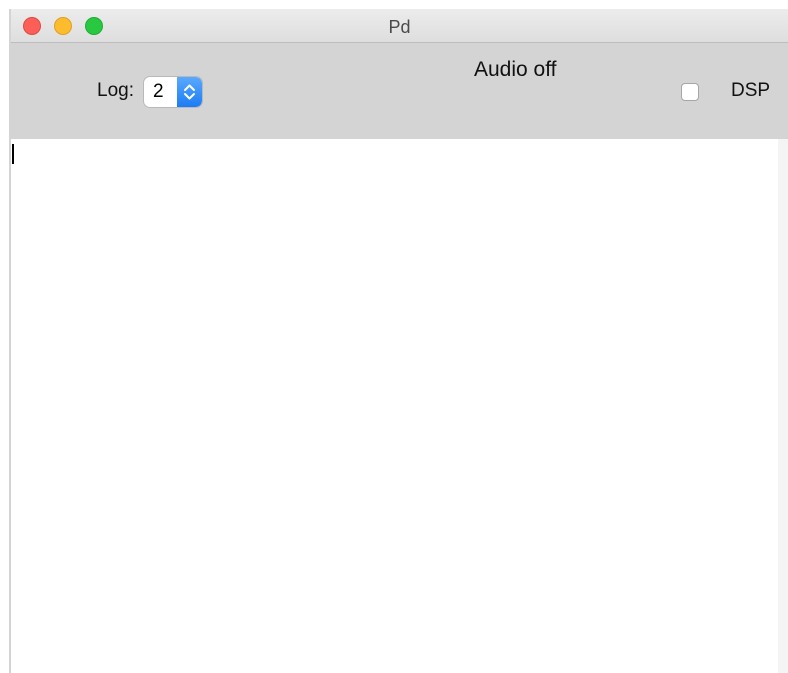 Image resolution: width=788 pixels, height=673 pixels. What do you see at coordinates (399, 91) in the screenshot?
I see `toolbar: Log: 2 Audio off DSP` at bounding box center [399, 91].